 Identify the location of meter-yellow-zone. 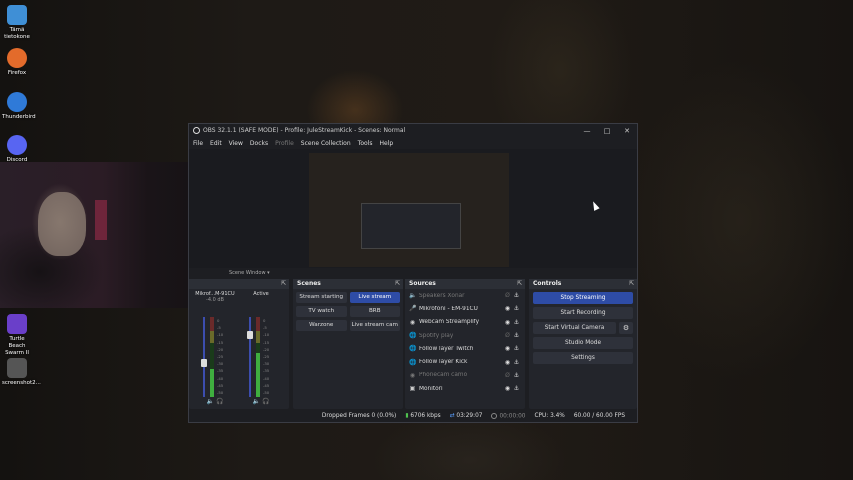
(212, 337).